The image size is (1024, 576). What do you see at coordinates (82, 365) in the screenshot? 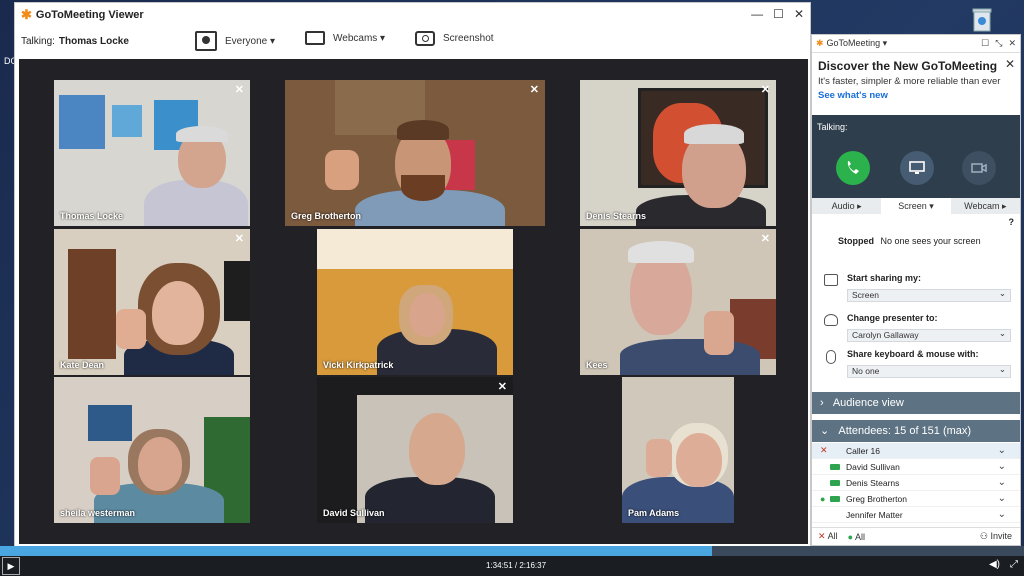
I see `participant-name: Kate Dean` at bounding box center [82, 365].